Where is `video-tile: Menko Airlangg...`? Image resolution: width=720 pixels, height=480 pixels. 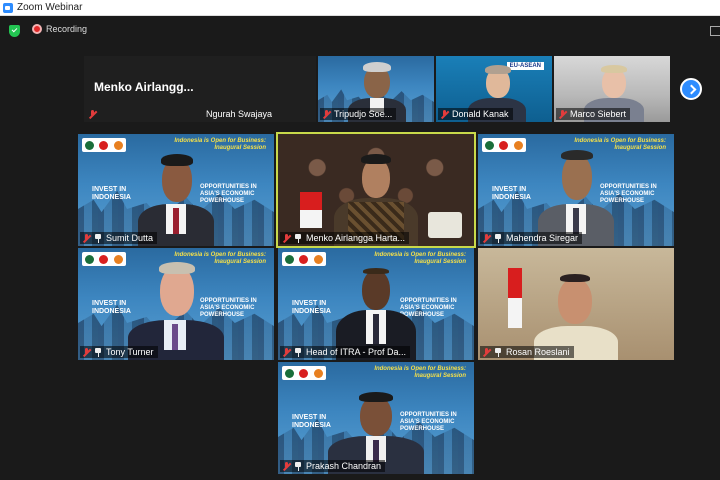
video-tile: Menko Airlangg... is located at coordinates (143, 89).